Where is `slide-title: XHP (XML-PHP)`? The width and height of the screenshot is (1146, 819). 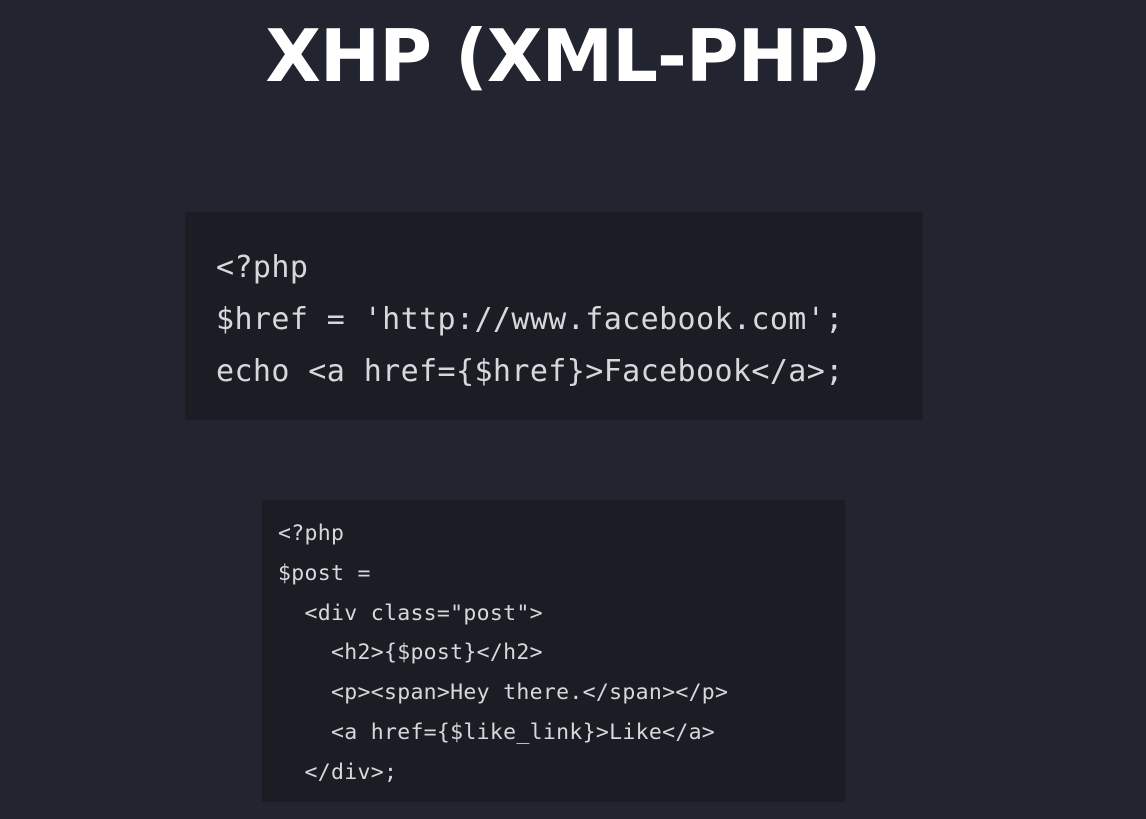 slide-title: XHP (XML-PHP) is located at coordinates (573, 56).